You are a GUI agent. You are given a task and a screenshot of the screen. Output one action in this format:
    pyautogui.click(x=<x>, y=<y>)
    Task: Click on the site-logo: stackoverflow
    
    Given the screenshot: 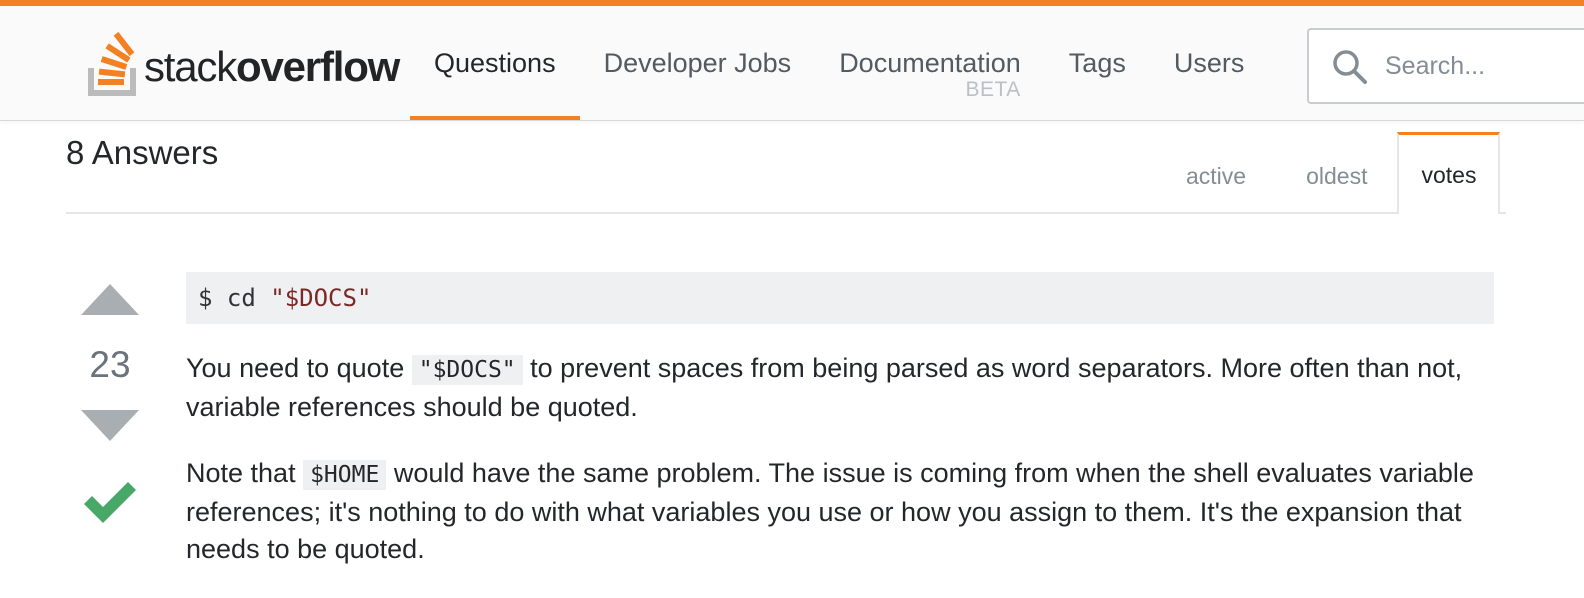 What is the action you would take?
    pyautogui.click(x=243, y=64)
    